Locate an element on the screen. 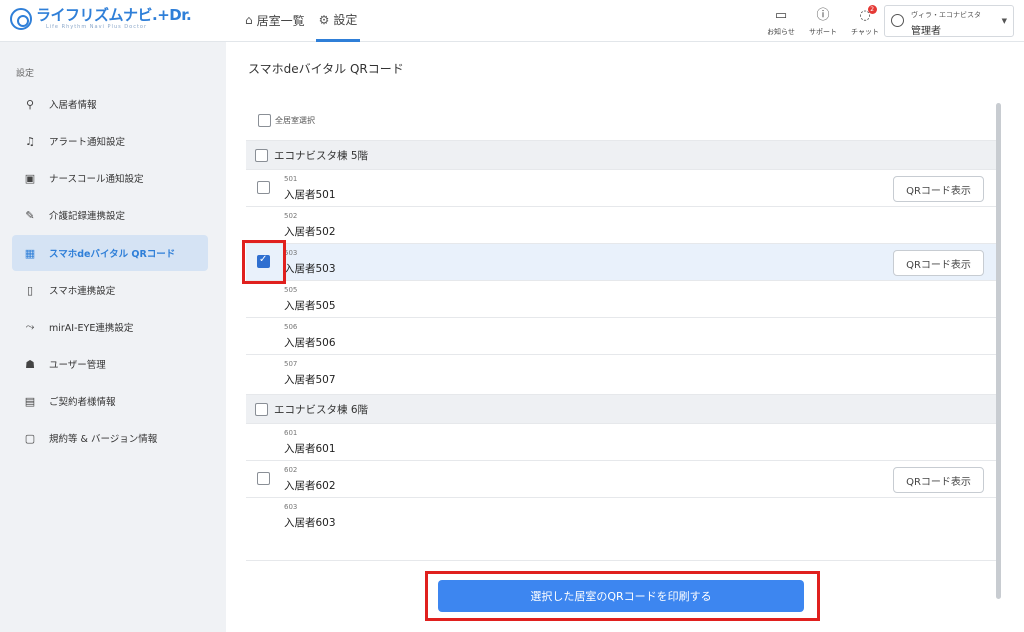 The width and height of the screenshot is (1024, 632). logo-text: ライフリズムナビ.+Dr. is located at coordinates (114, 15).